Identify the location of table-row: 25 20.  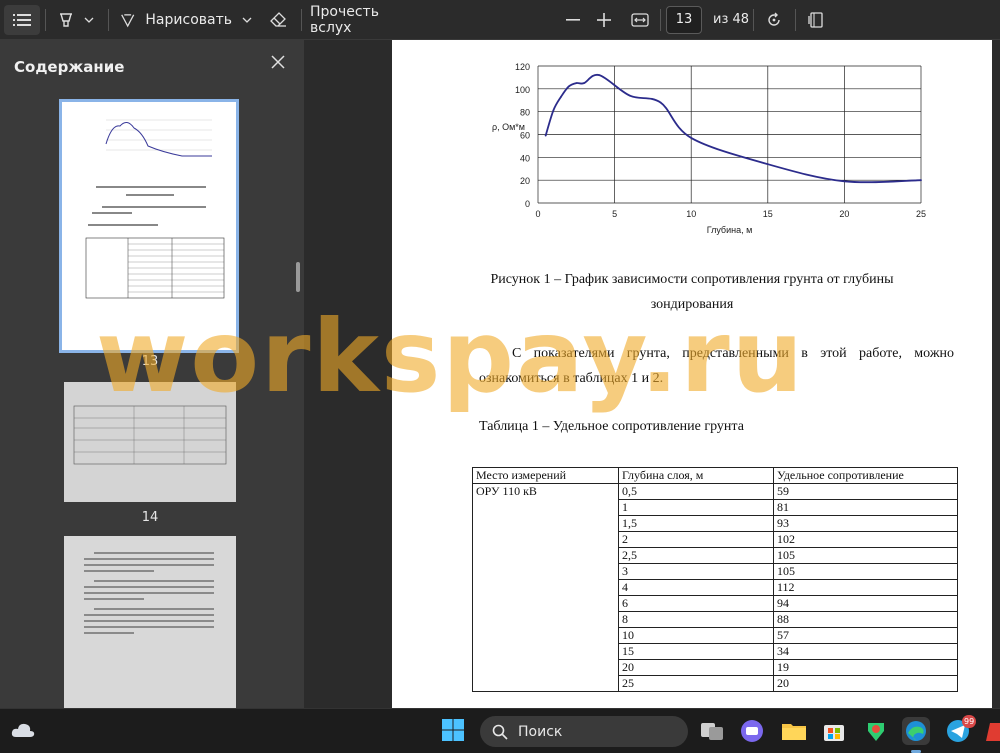
(715, 683).